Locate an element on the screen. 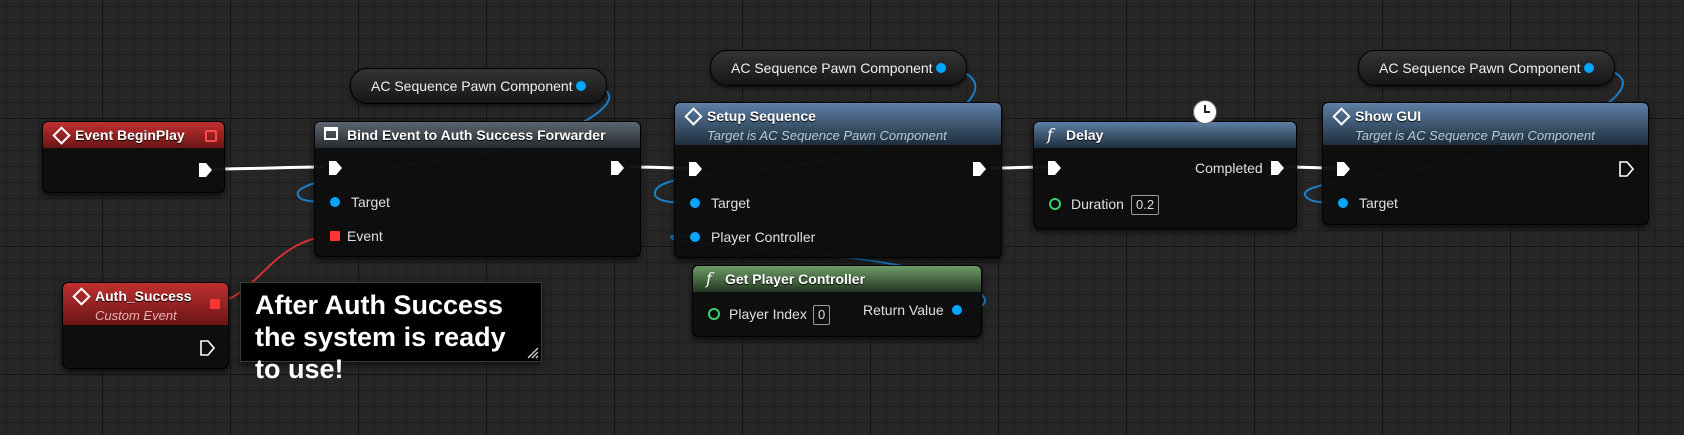  player-controller-pin-label: Player Controller is located at coordinates (763, 237).